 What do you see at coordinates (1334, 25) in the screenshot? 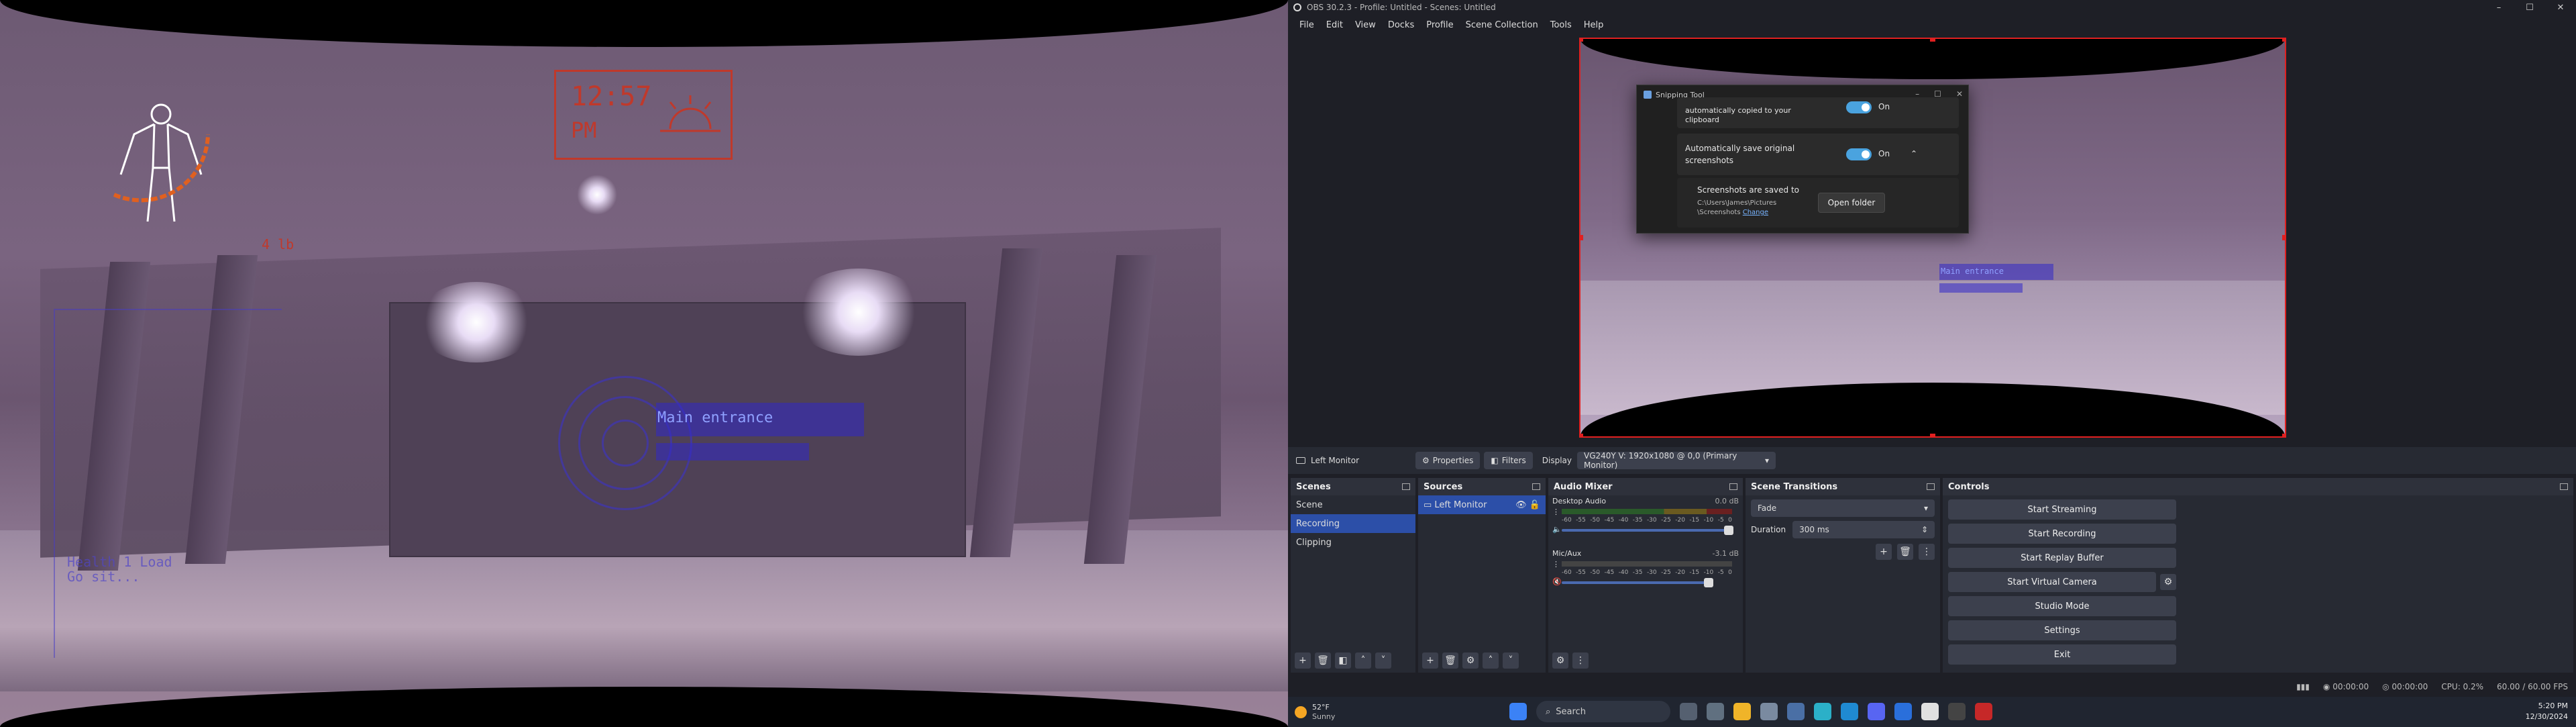
I see `menu-edit: Edit` at bounding box center [1334, 25].